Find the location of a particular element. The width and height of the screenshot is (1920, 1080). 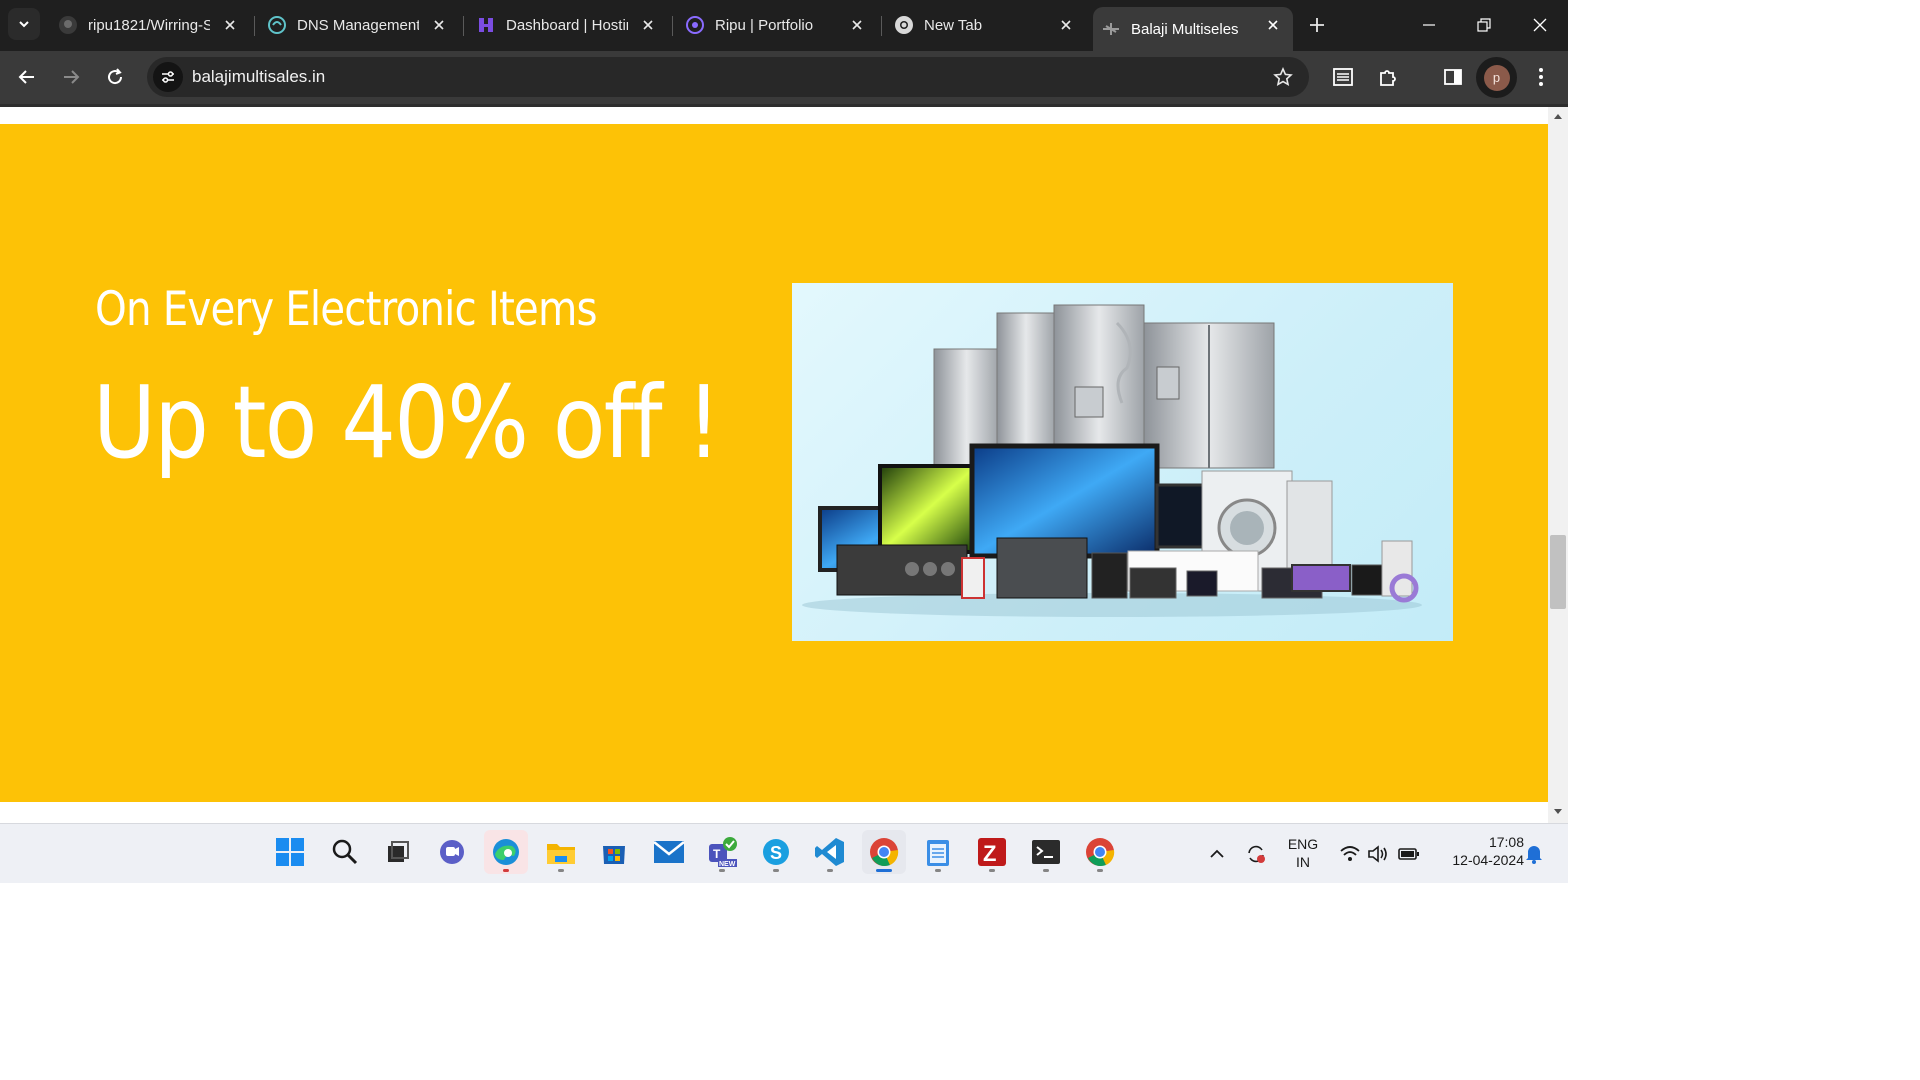

filezilla-app: Z is located at coordinates (992, 852).